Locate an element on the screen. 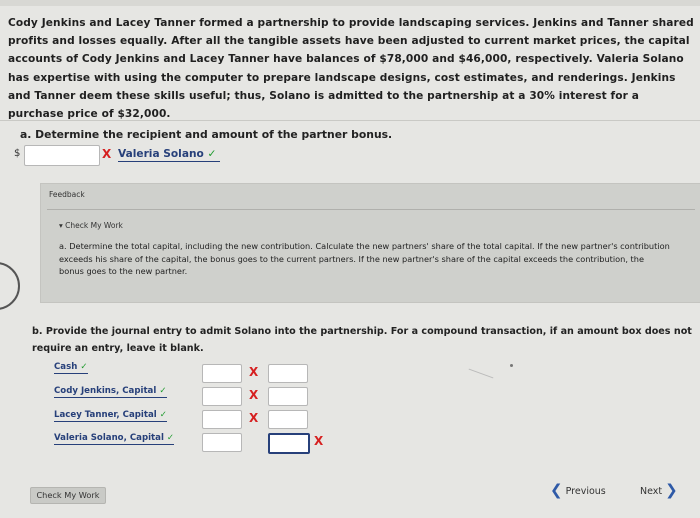 Image resolution: width=700 pixels, height=518 pixels. next-button: Next ❯ is located at coordinates (659, 489).